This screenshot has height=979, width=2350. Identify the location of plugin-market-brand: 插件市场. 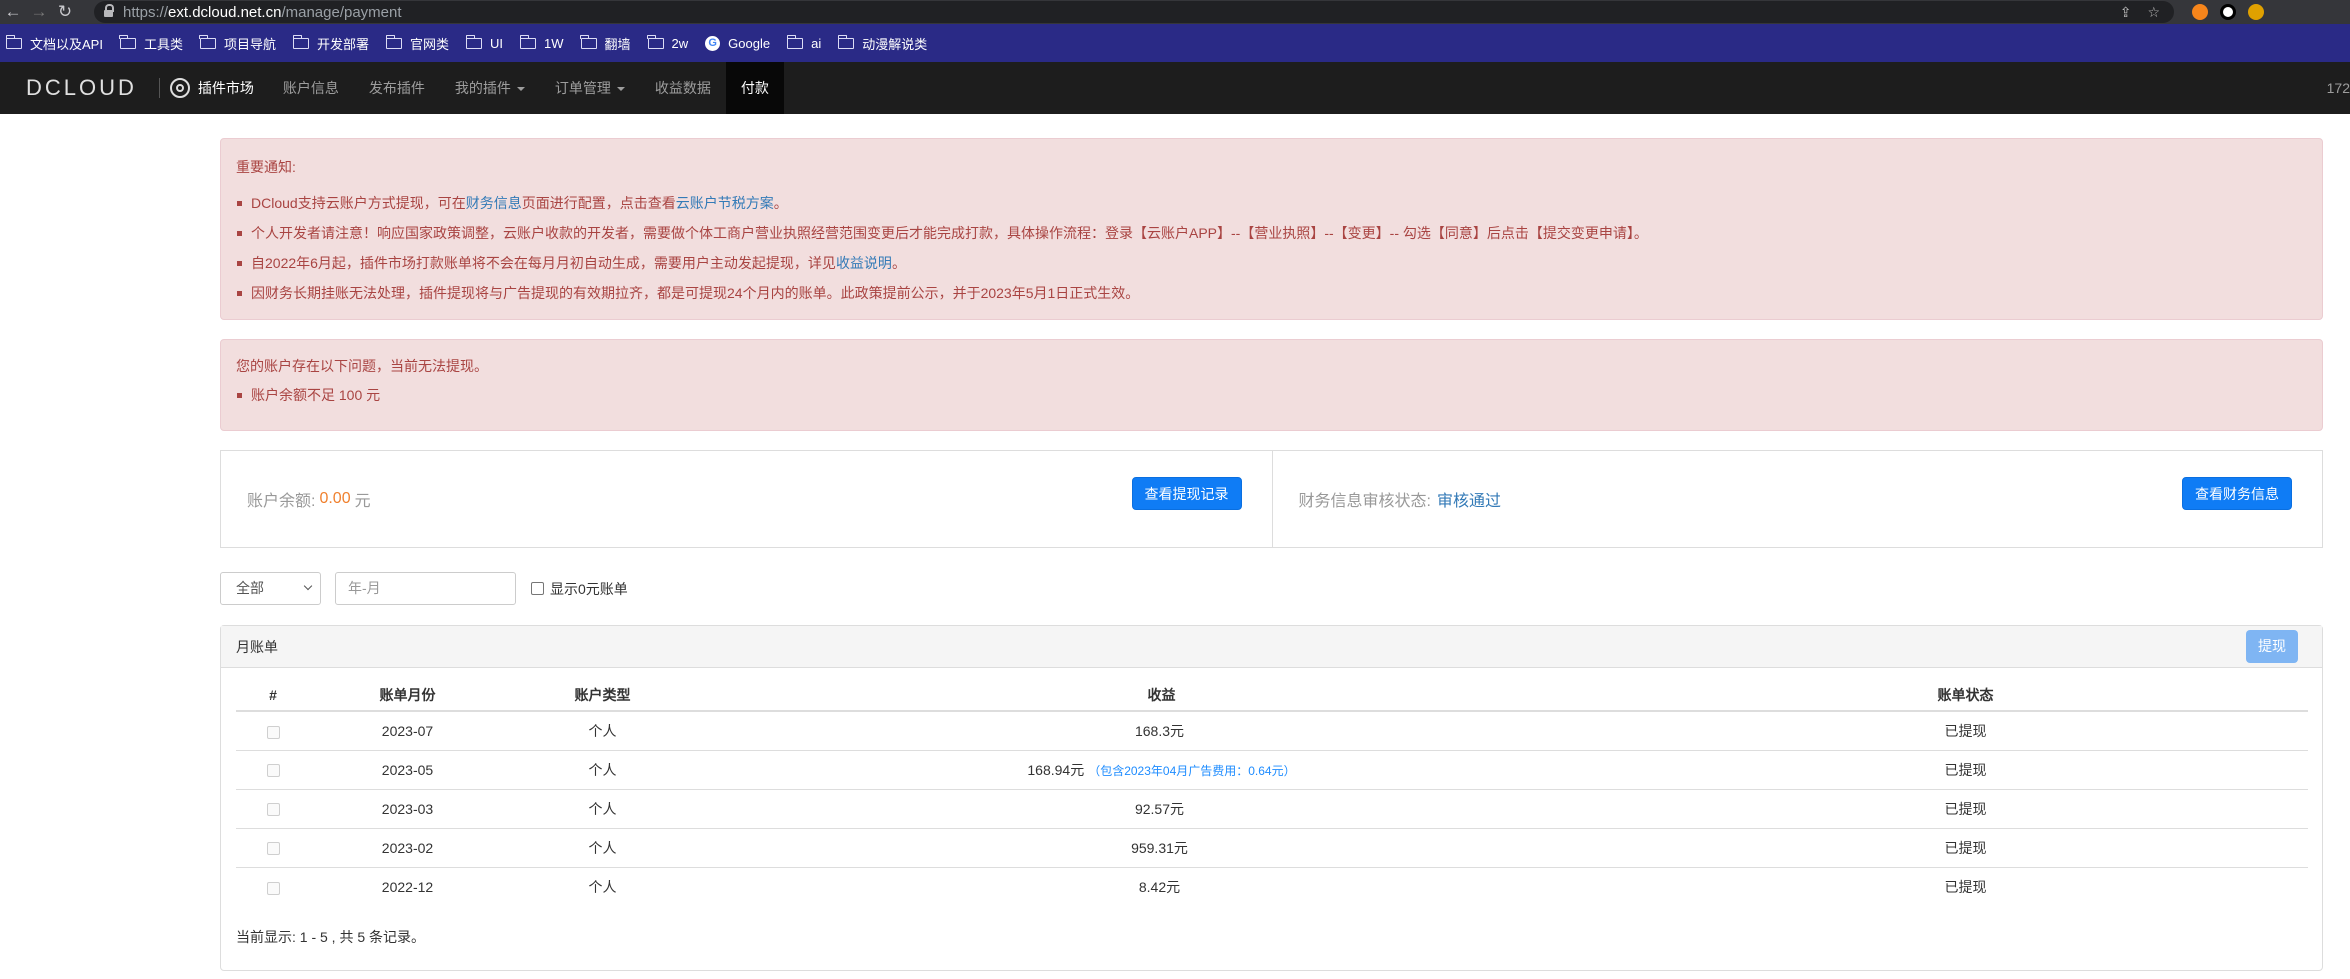
(226, 88).